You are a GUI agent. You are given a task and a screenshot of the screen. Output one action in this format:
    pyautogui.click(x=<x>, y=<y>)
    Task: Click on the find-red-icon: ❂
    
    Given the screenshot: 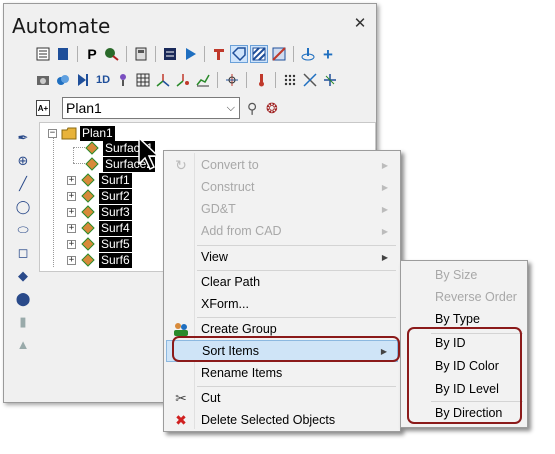 What is the action you would take?
    pyautogui.click(x=272, y=108)
    